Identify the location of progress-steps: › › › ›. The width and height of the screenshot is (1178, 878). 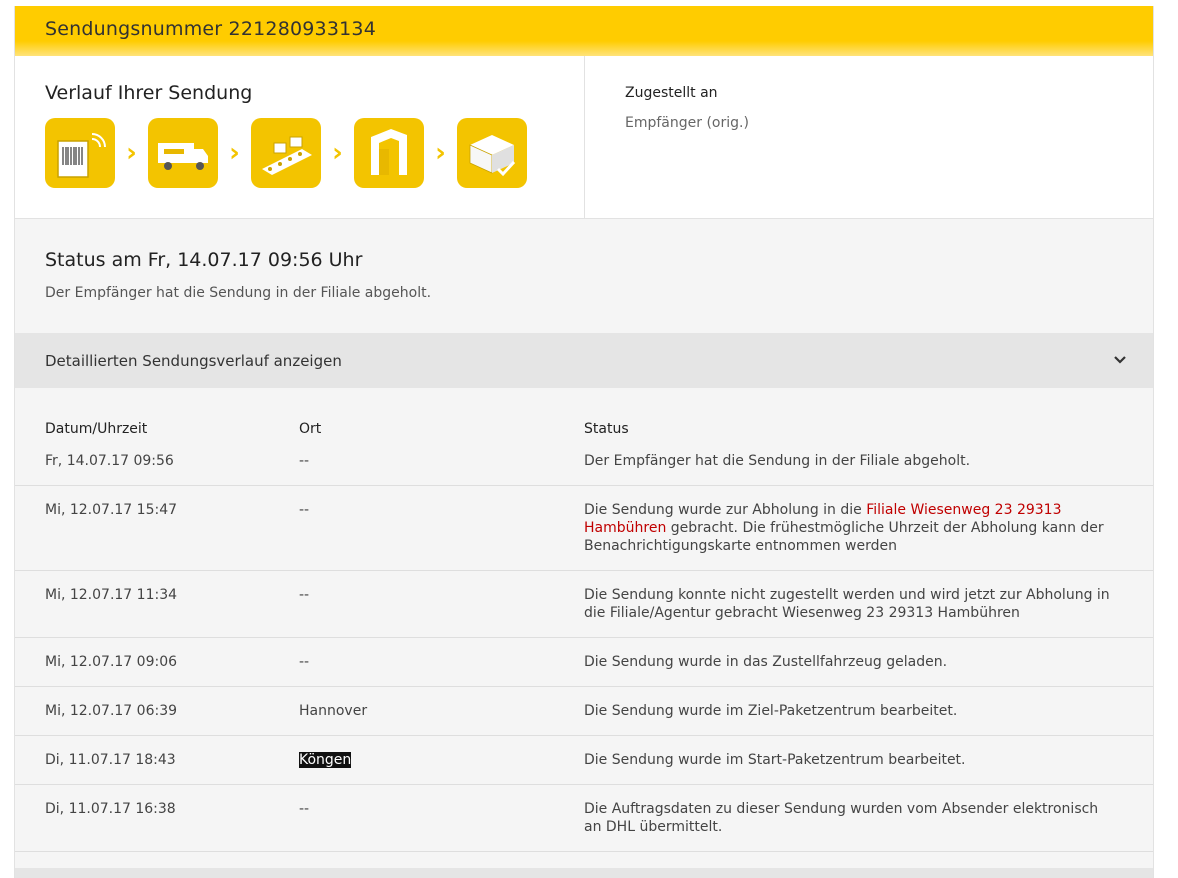
(314, 153).